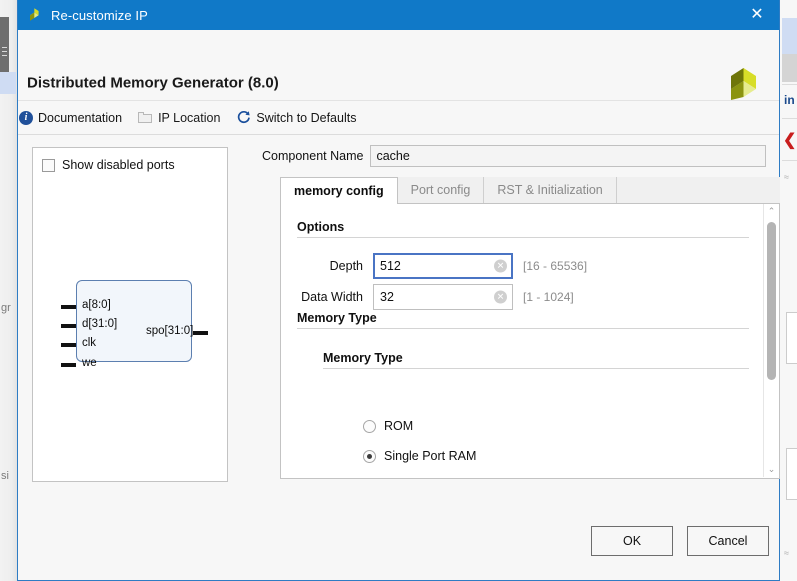 This screenshot has width=797, height=581. What do you see at coordinates (698, 190) in the screenshot?
I see `tabstrip-filler` at bounding box center [698, 190].